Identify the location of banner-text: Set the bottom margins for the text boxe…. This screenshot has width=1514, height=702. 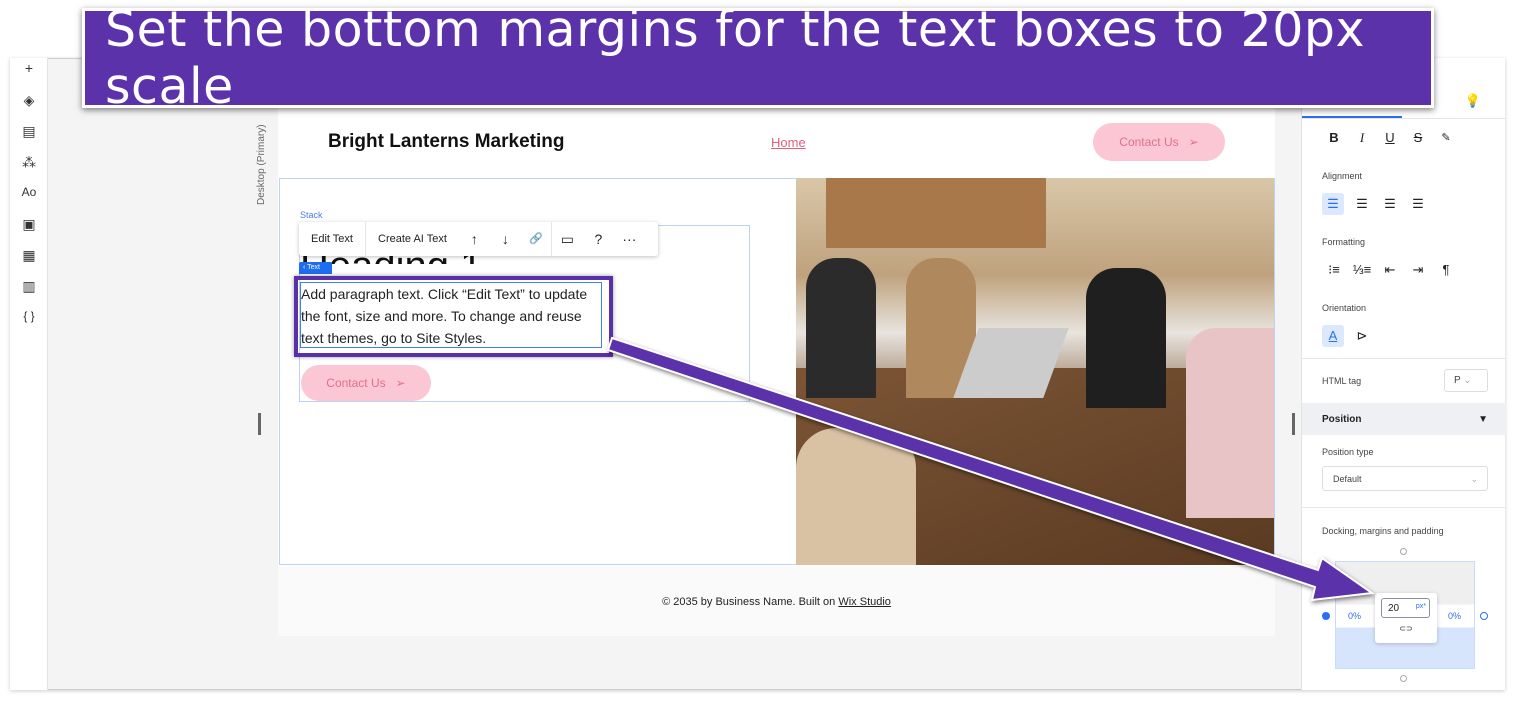
(735, 58).